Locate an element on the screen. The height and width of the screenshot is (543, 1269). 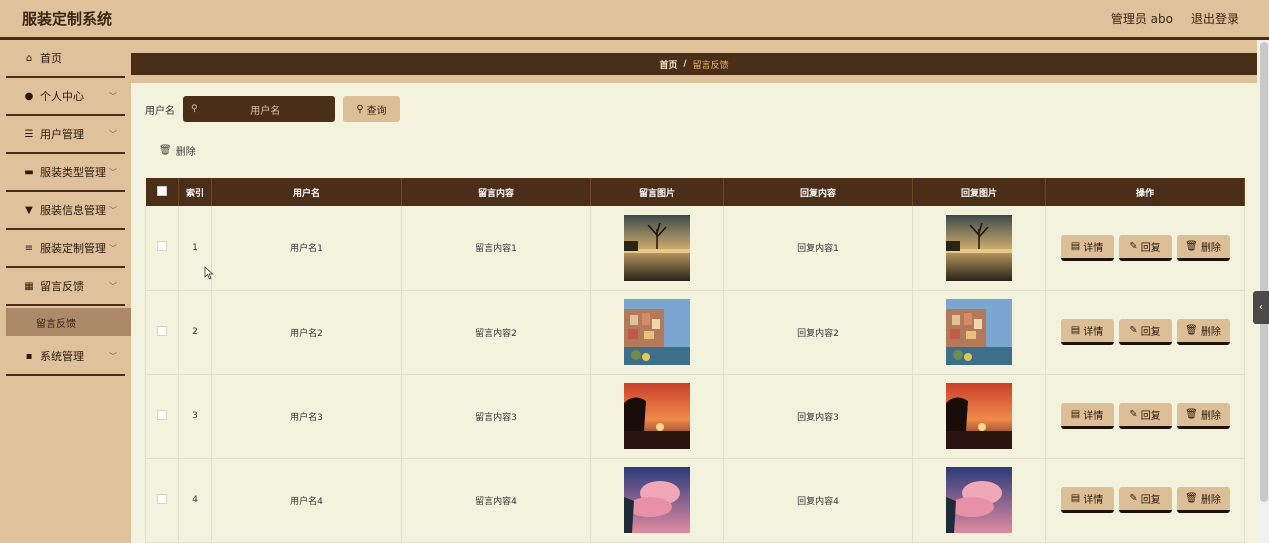
column-header: 回复图片 is located at coordinates (979, 192).